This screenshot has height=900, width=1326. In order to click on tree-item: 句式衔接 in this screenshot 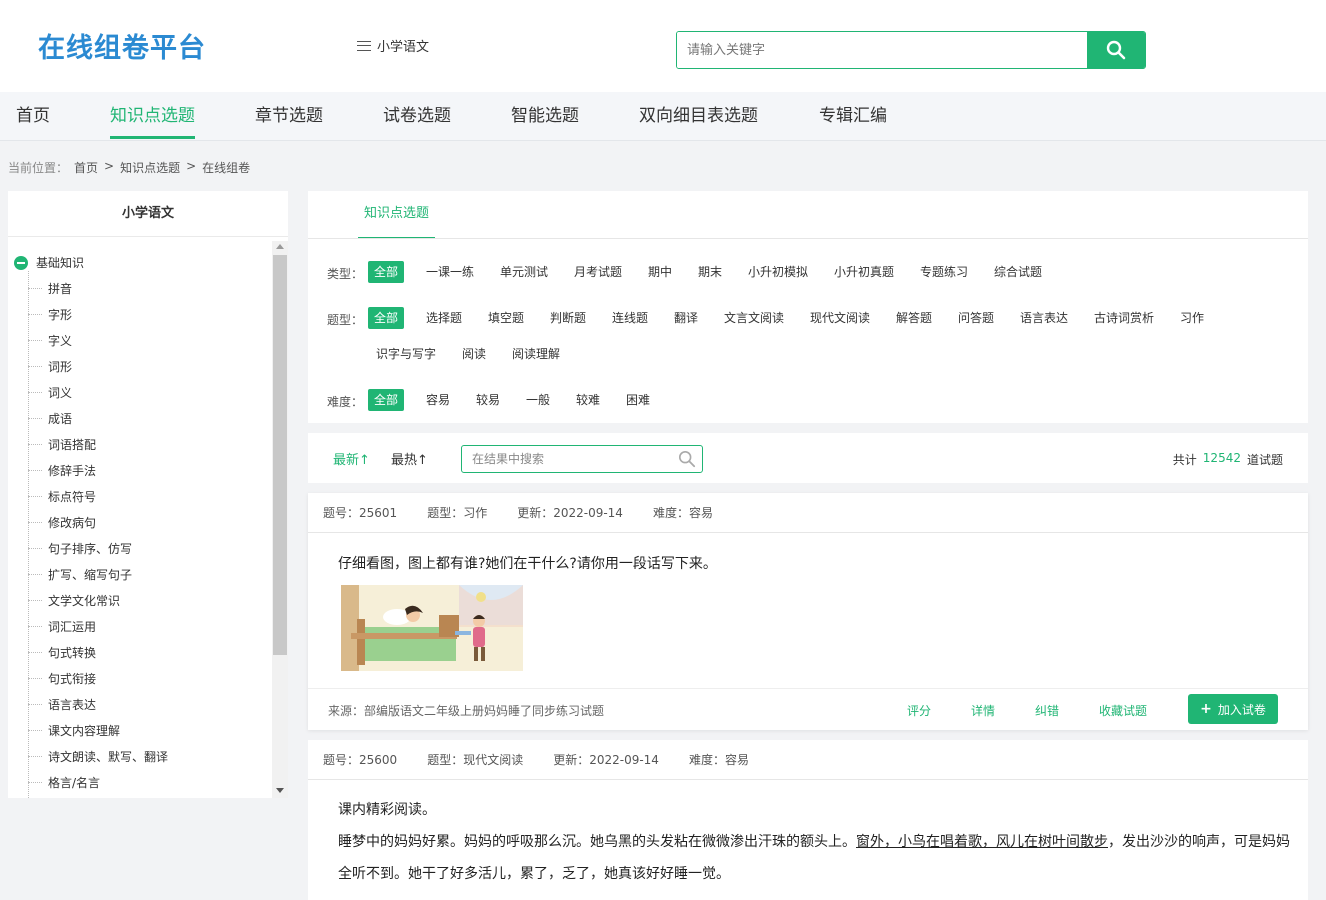, I will do `click(62, 678)`.